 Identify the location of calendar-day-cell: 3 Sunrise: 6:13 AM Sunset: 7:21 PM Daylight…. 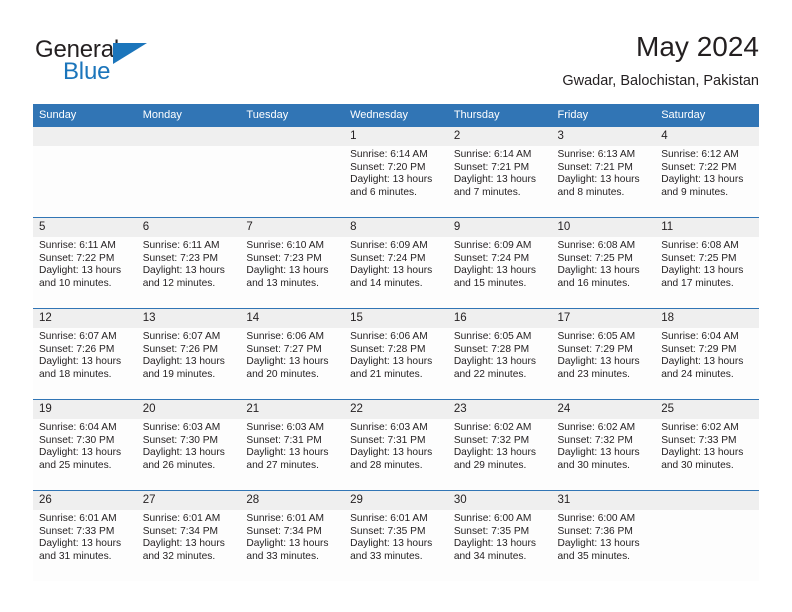
(603, 172).